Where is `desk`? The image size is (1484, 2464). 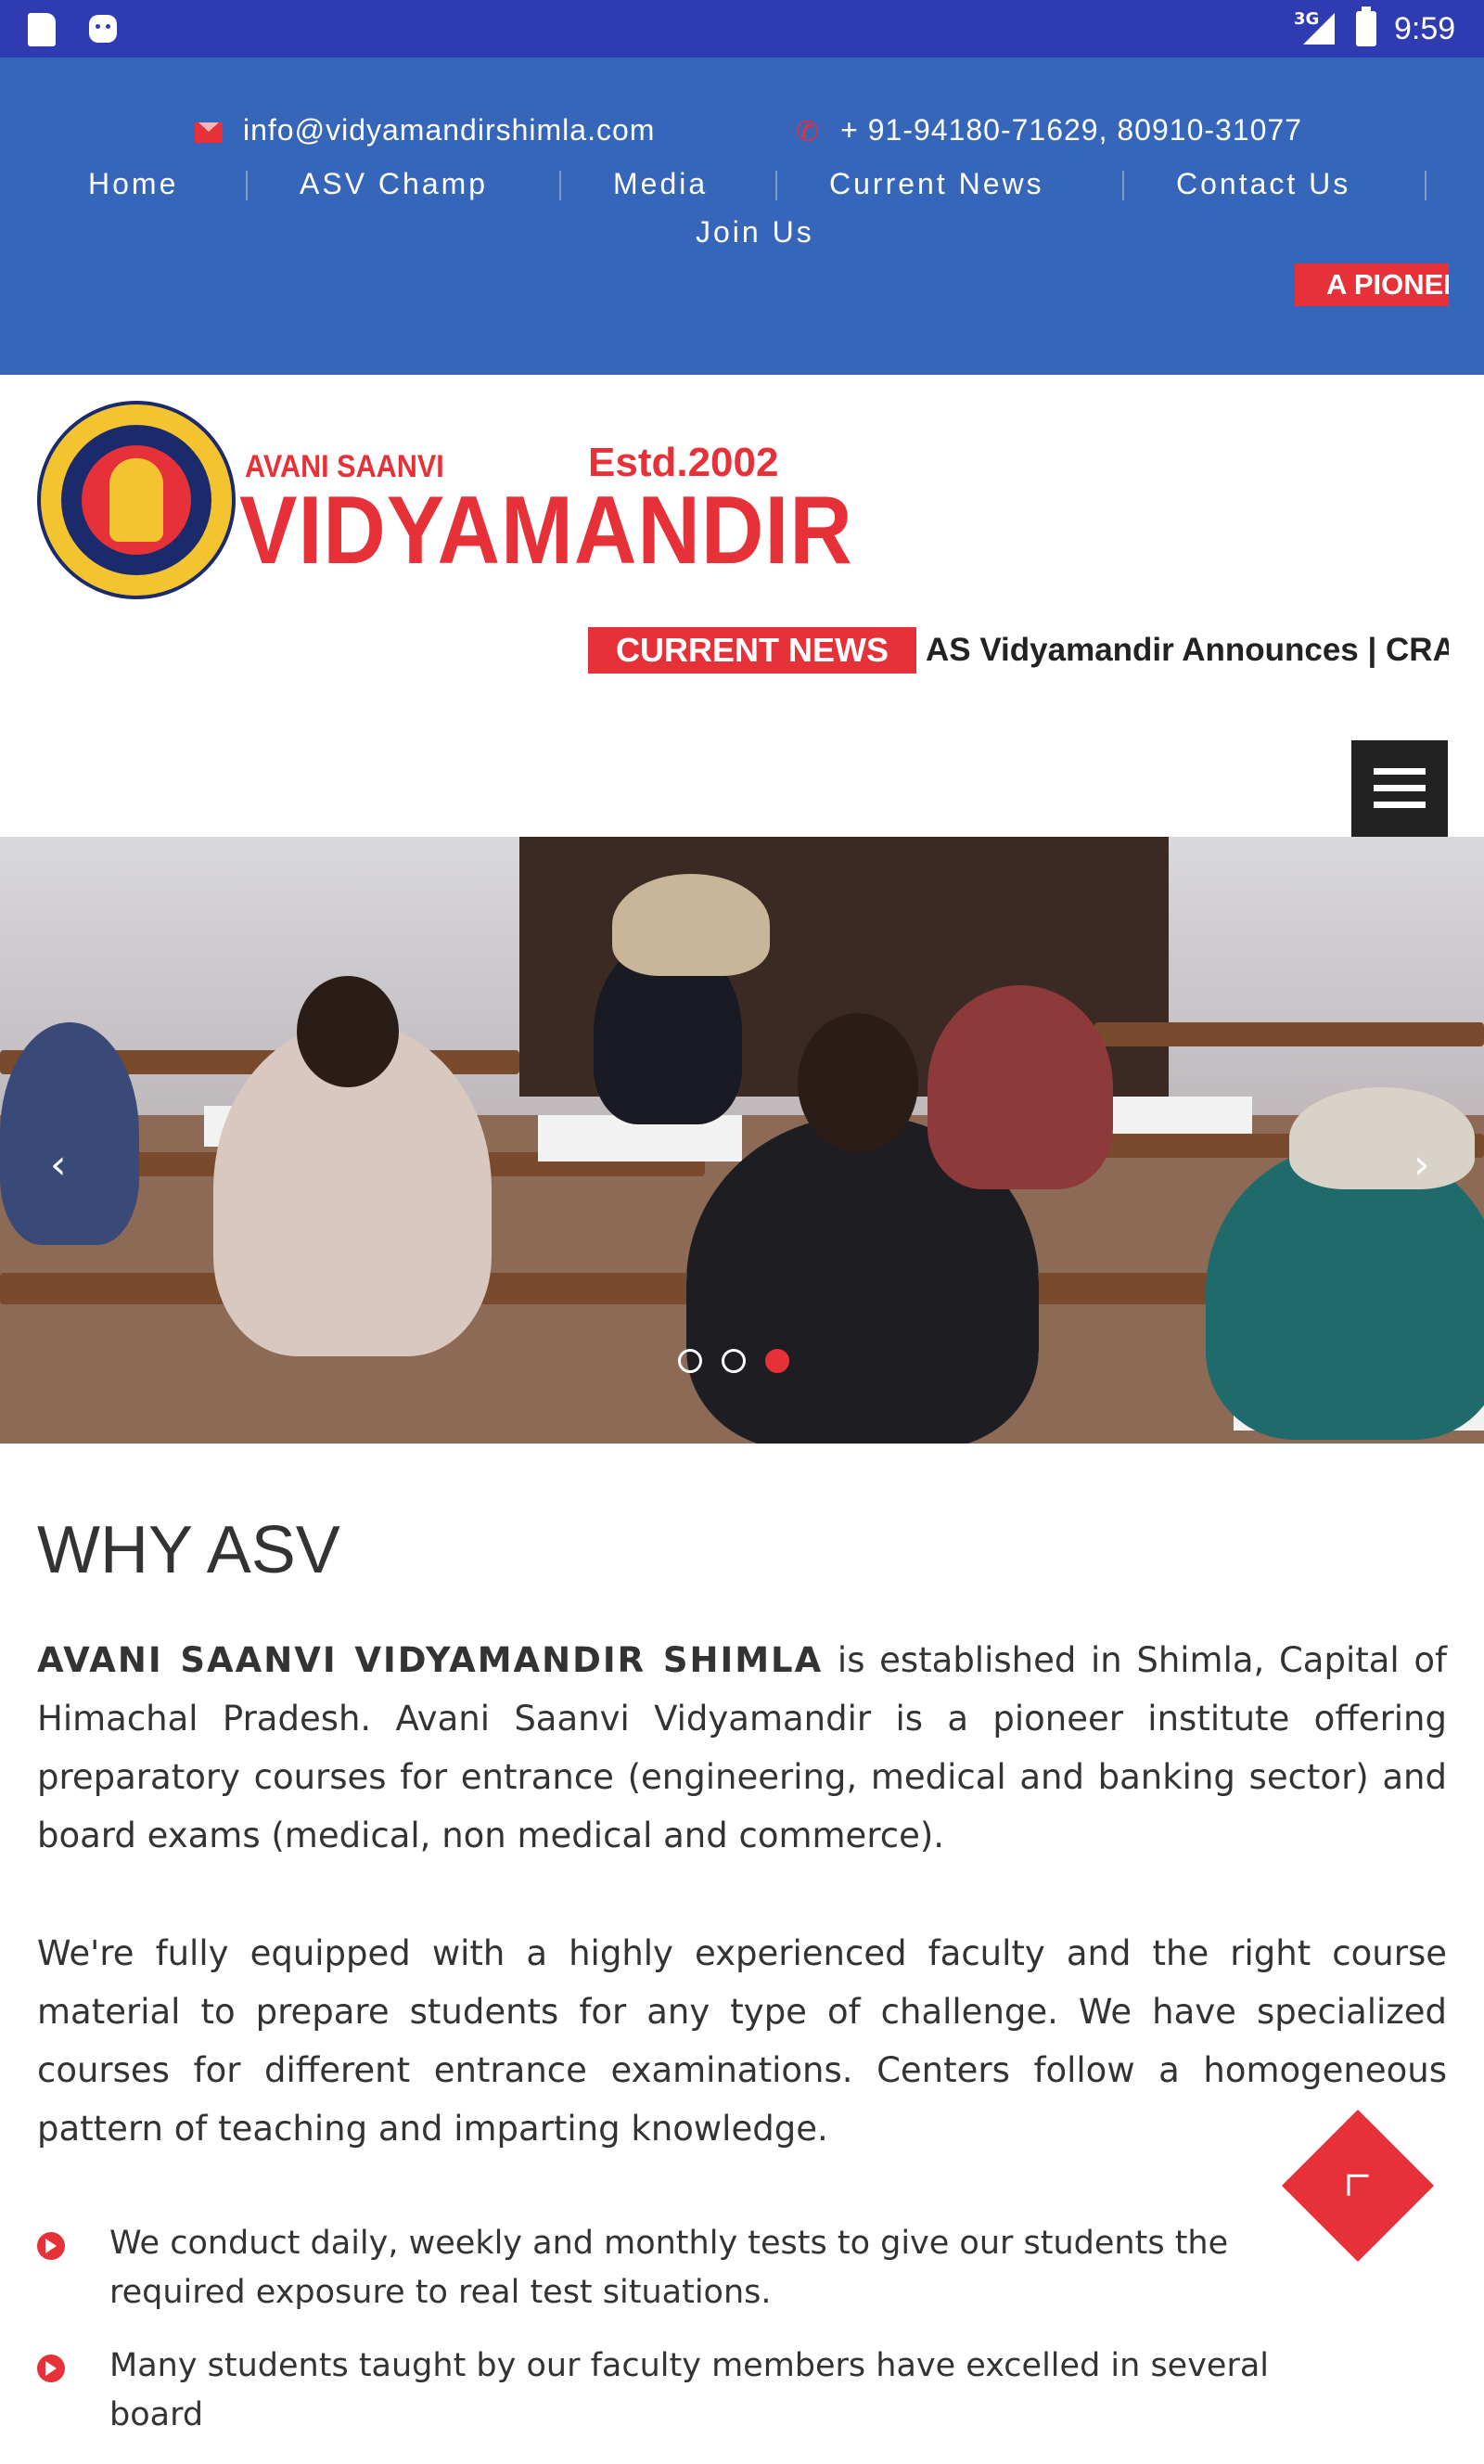 desk is located at coordinates (1289, 1034).